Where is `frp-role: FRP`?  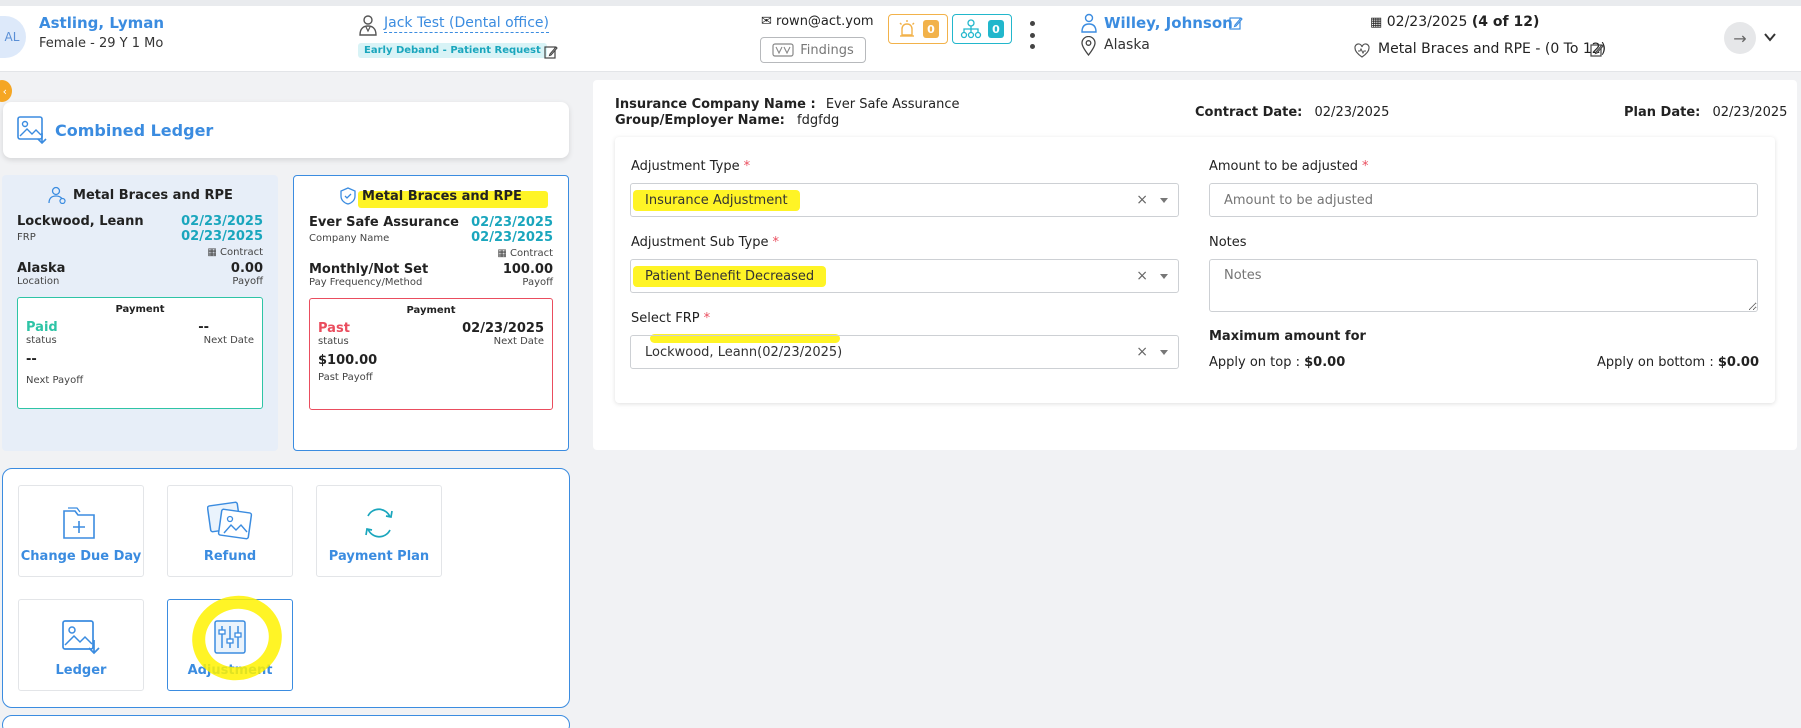 frp-role: FRP is located at coordinates (26, 237).